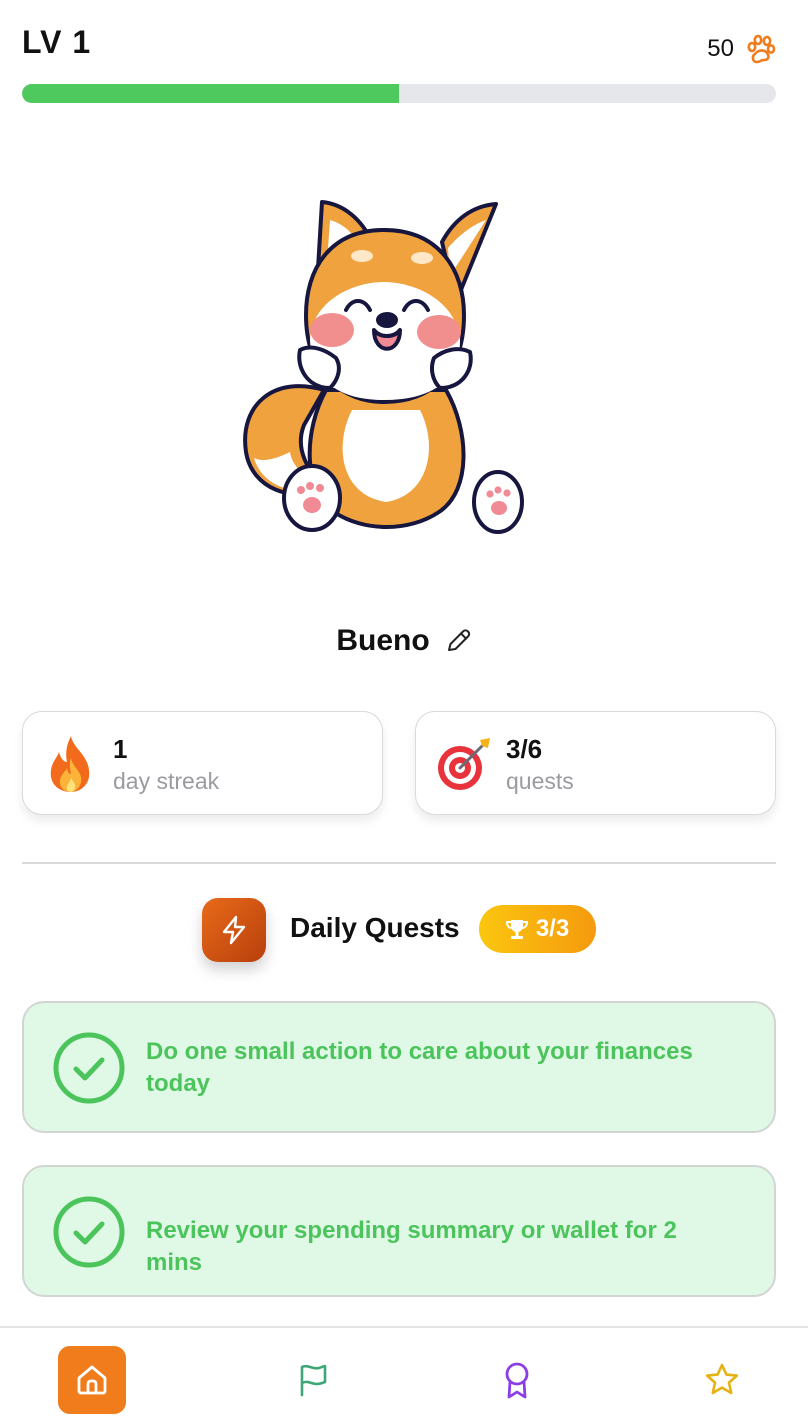 Image resolution: width=808 pixels, height=1426 pixels. What do you see at coordinates (540, 781) in the screenshot?
I see `quests-label: quests` at bounding box center [540, 781].